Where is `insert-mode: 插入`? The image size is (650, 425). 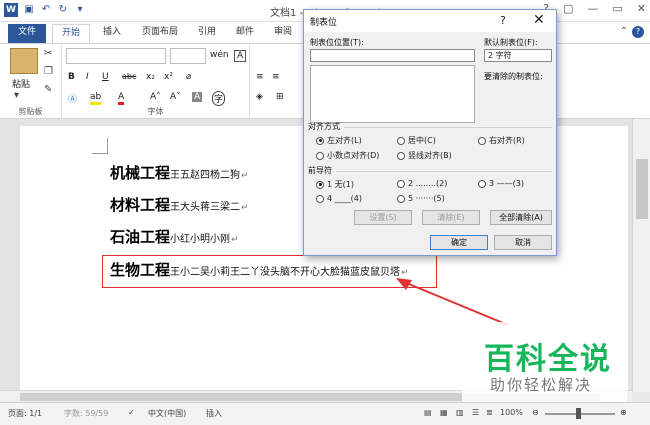
insert-mode: 插入 is located at coordinates (214, 413).